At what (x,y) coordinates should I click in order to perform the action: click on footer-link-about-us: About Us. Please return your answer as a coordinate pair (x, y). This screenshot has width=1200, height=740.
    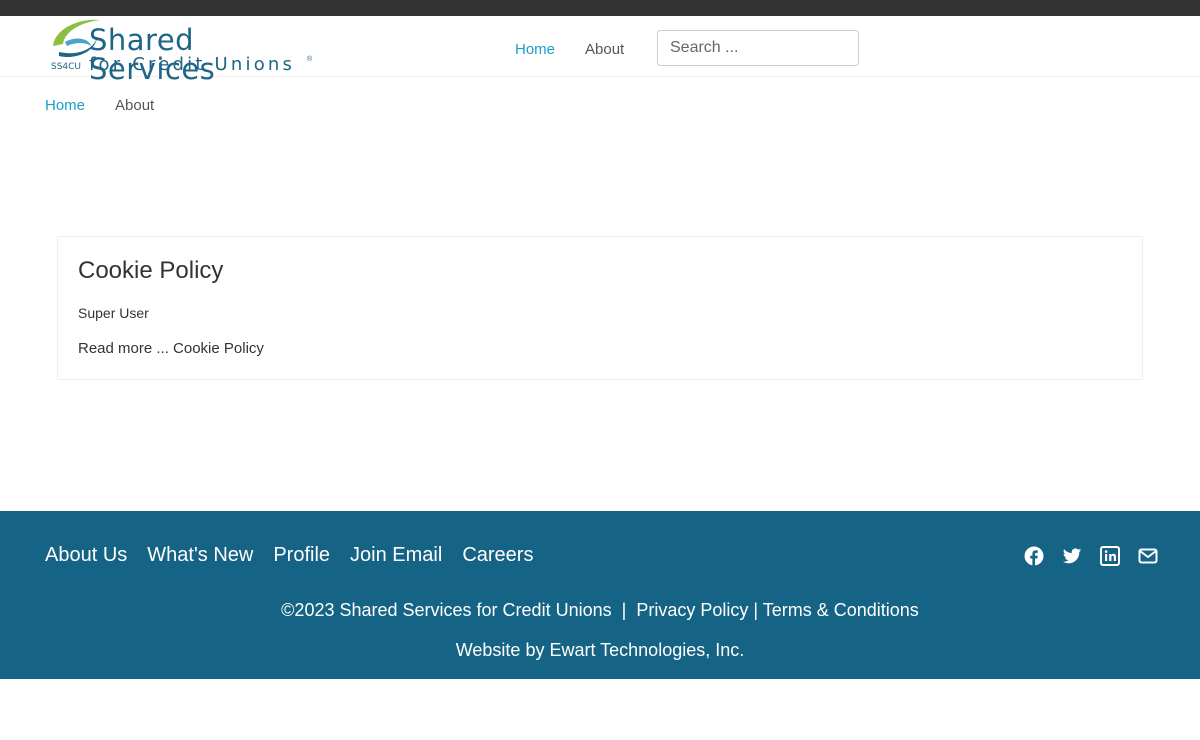
    Looking at the image, I should click on (86, 555).